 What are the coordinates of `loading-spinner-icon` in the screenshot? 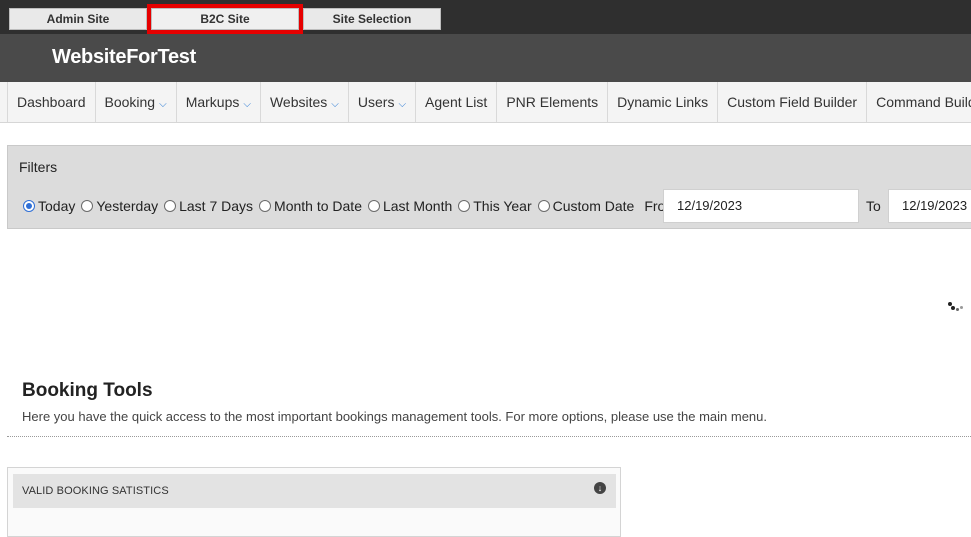 It's located at (955, 307).